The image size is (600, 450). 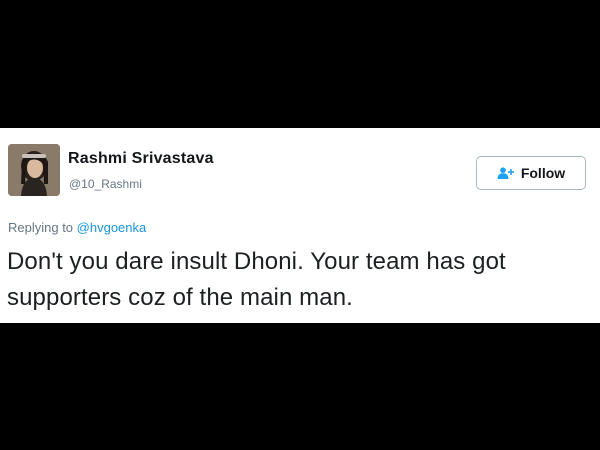 I want to click on follow-button: Follow, so click(x=531, y=173).